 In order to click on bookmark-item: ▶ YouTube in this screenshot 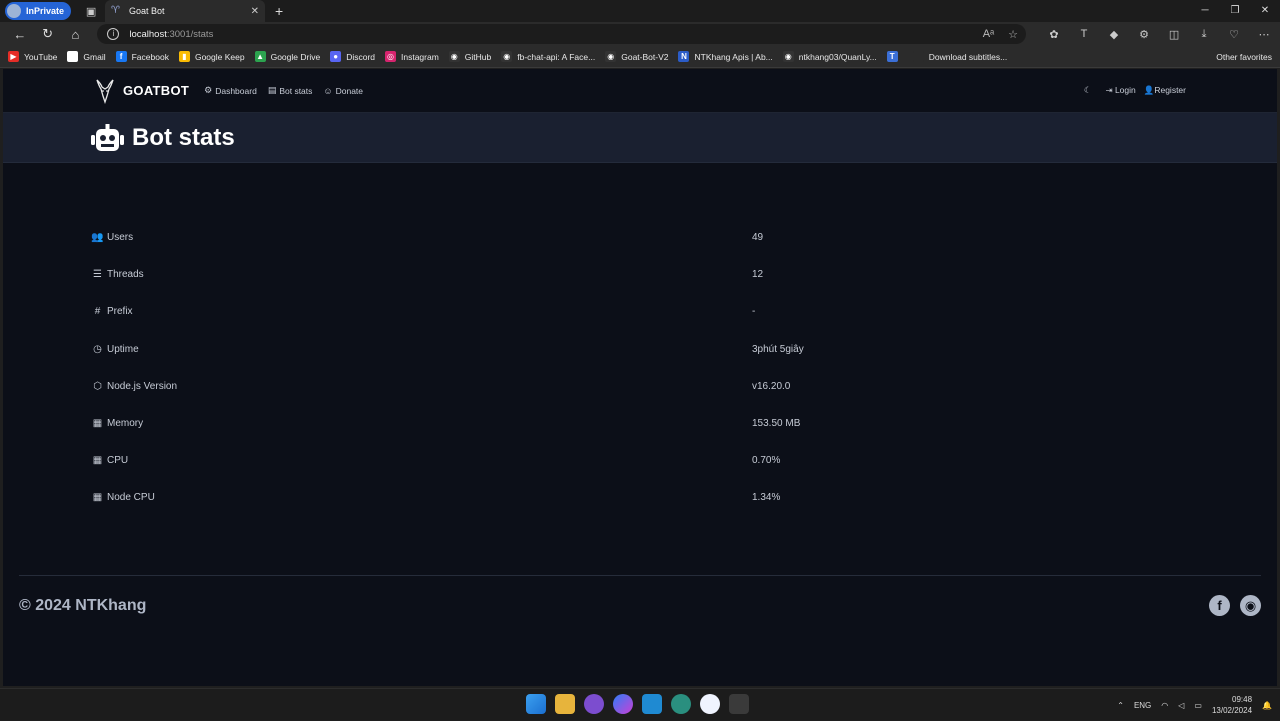, I will do `click(32, 56)`.